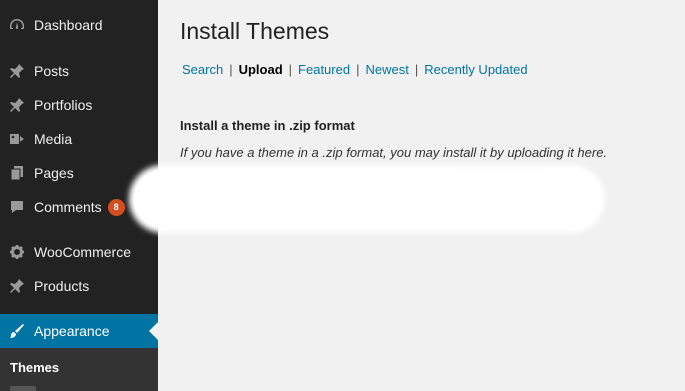 The height and width of the screenshot is (391, 685). I want to click on paintbrush-icon, so click(17, 331).